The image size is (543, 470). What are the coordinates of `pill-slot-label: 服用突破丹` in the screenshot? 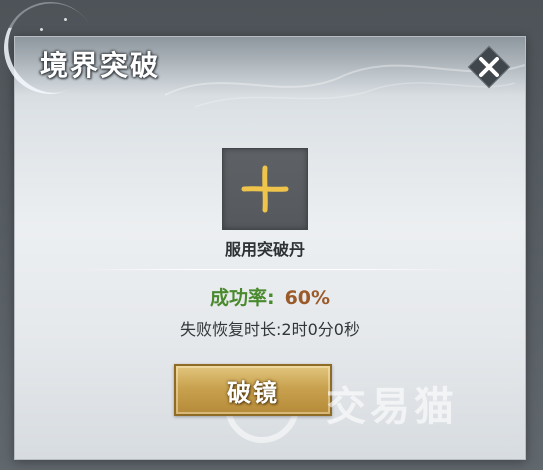 It's located at (264, 249).